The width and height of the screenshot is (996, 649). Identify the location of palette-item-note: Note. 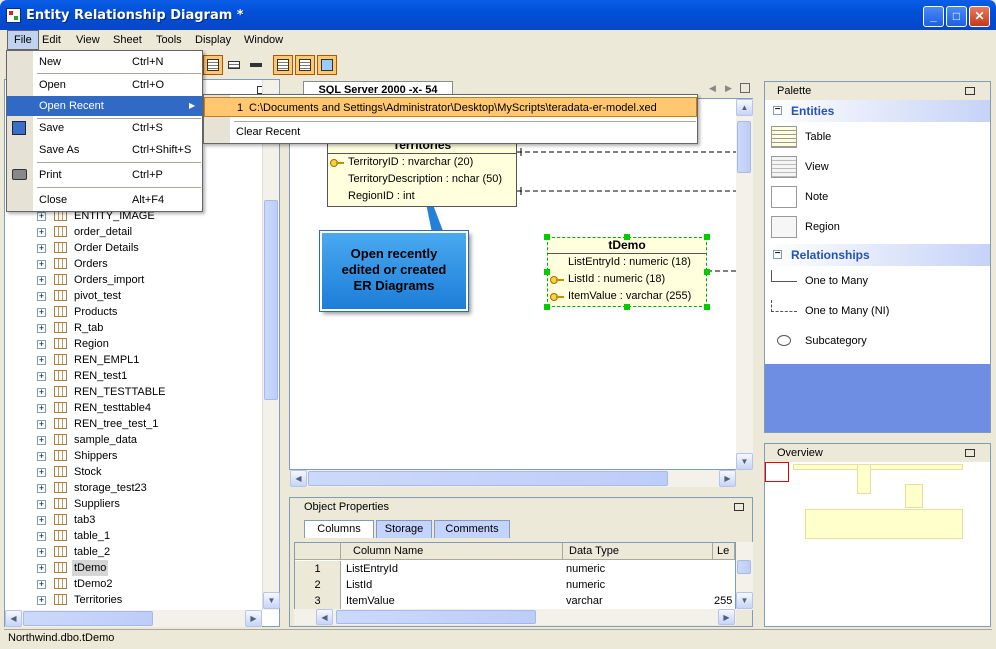
(877, 197).